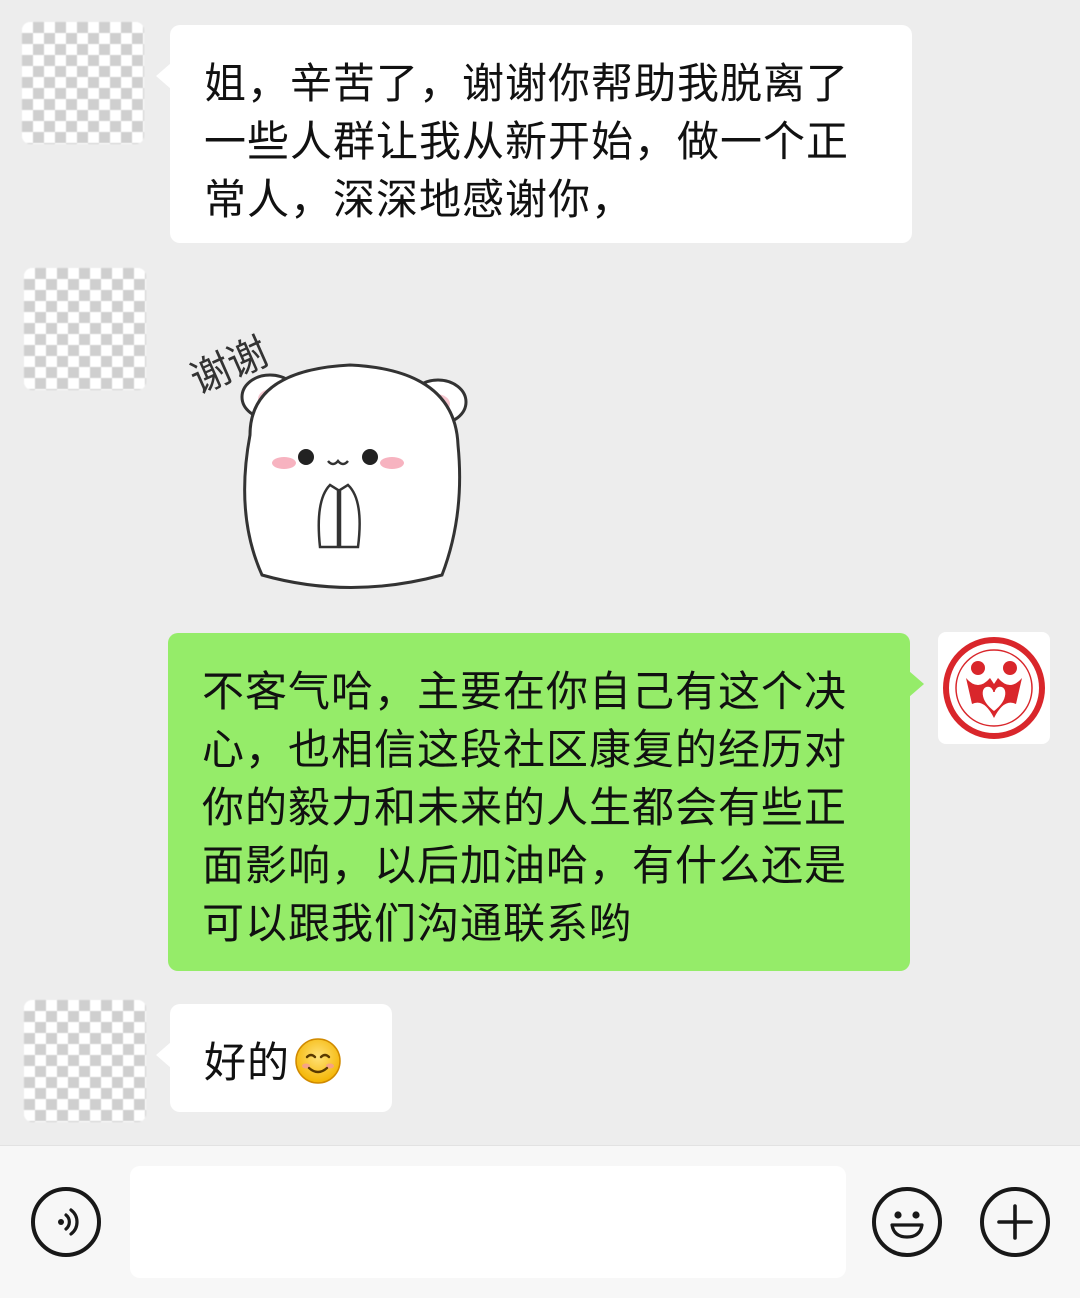  I want to click on message-line: 面影响，以后加油哈，有什么还是, so click(525, 865).